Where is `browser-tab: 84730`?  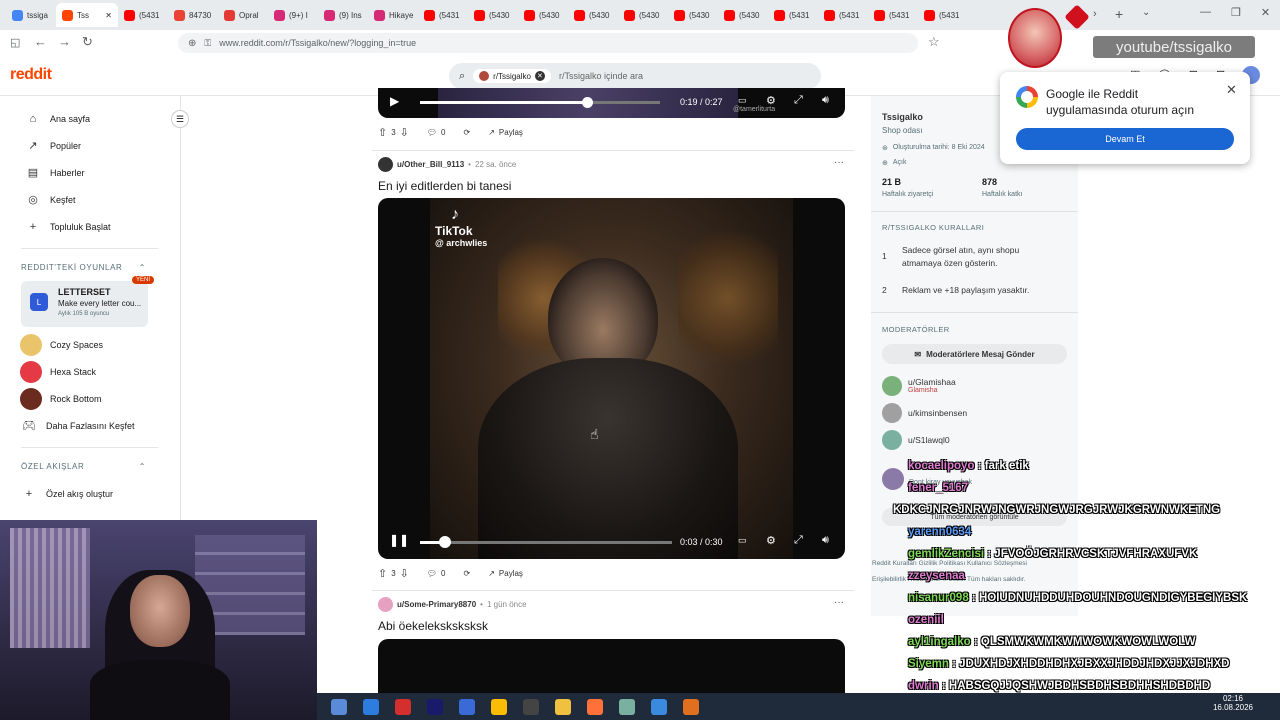 browser-tab: 84730 is located at coordinates (193, 15).